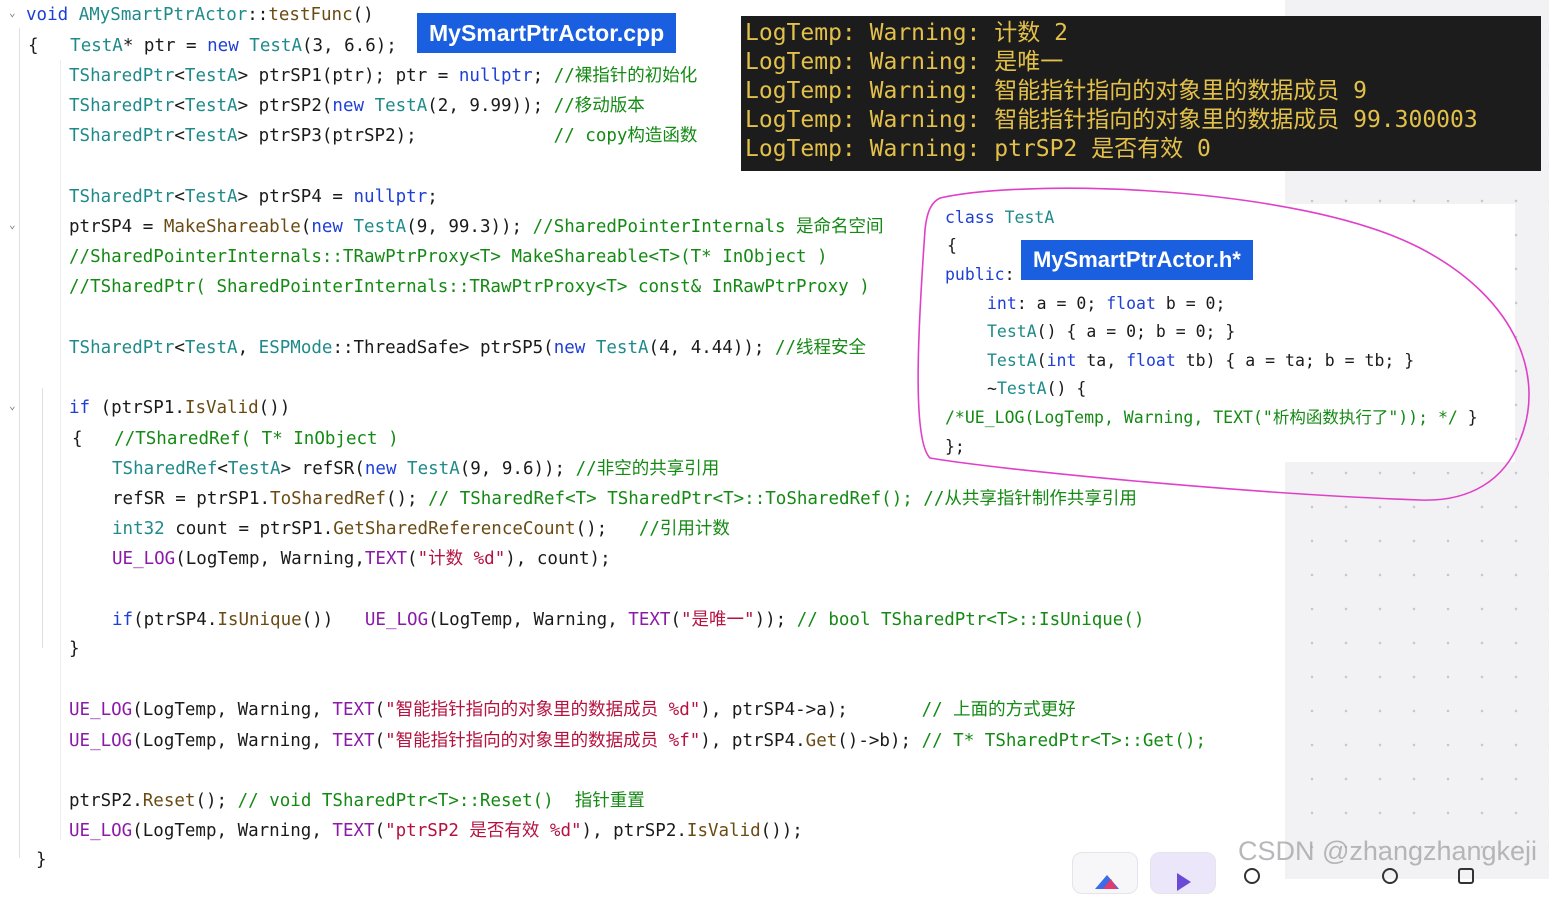 The height and width of the screenshot is (897, 1549). I want to click on code-token: GetSharedReferenceCount, so click(454, 529).